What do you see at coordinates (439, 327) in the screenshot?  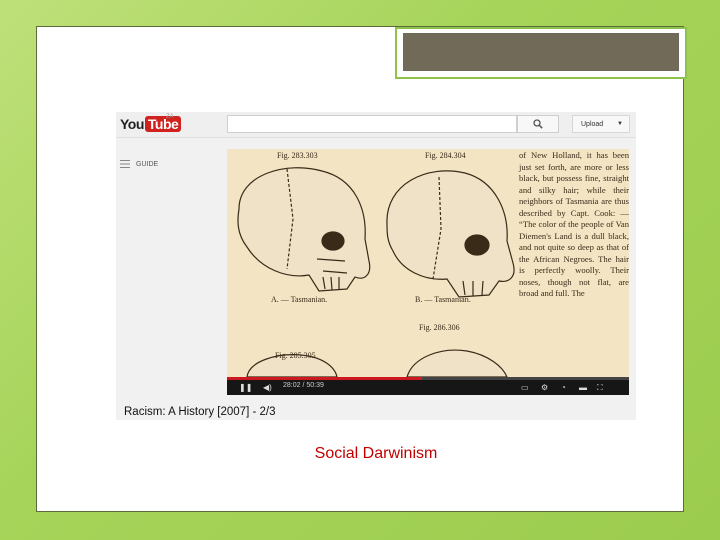 I see `fig-d-label: Fig. 286.306` at bounding box center [439, 327].